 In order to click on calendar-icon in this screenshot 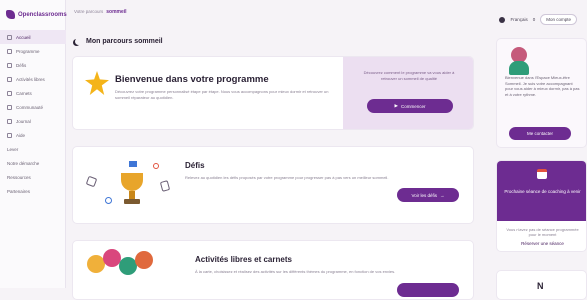, I will do `click(542, 174)`.